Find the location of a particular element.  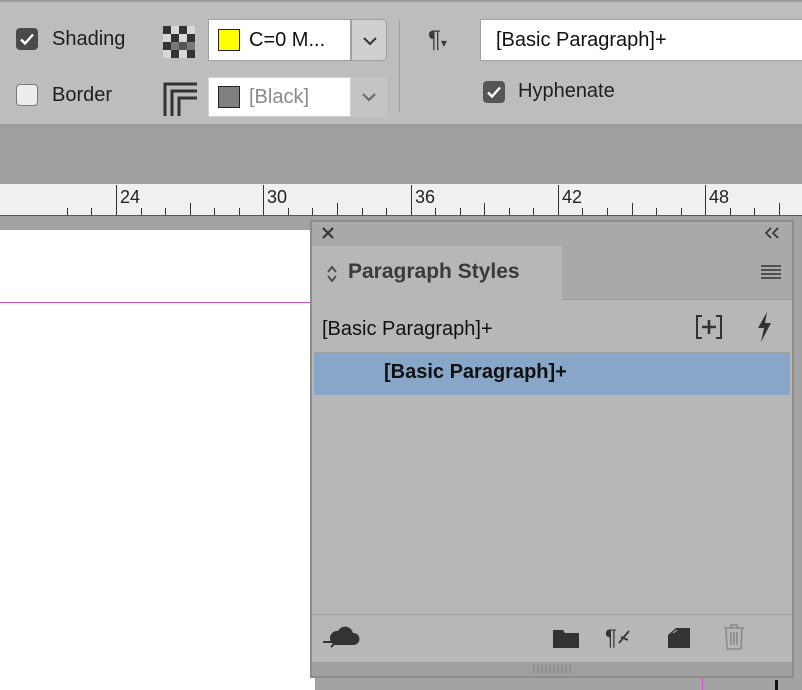

margin-guide is located at coordinates (157, 302).